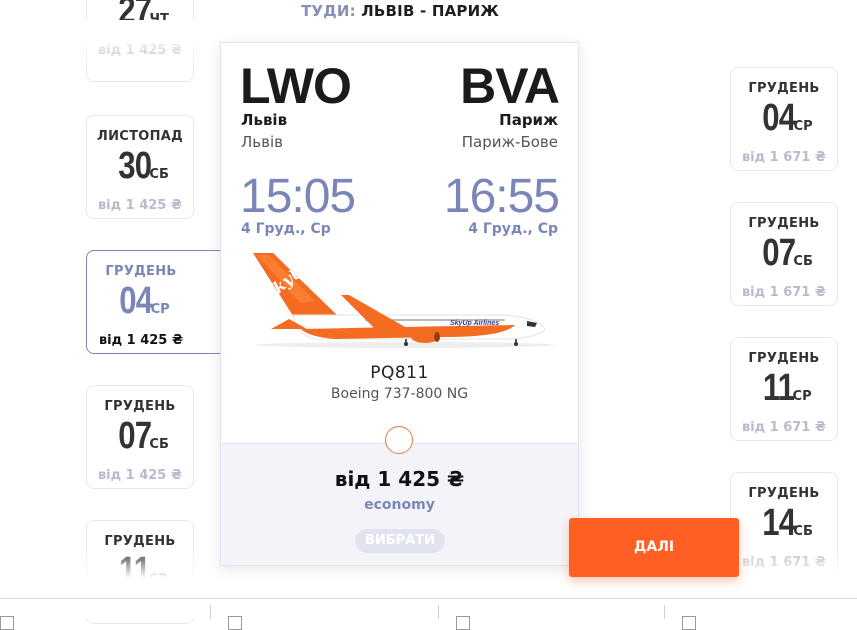  Describe the element at coordinates (296, 86) in the screenshot. I see `origin-code: LWO` at that location.